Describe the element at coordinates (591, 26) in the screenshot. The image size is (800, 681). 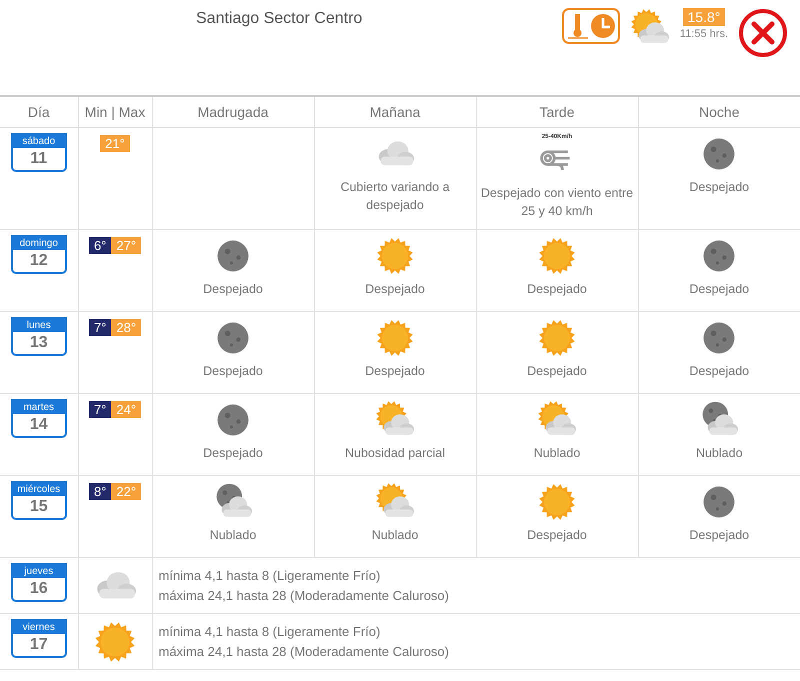
I see `thermometer-clock-icon` at that location.